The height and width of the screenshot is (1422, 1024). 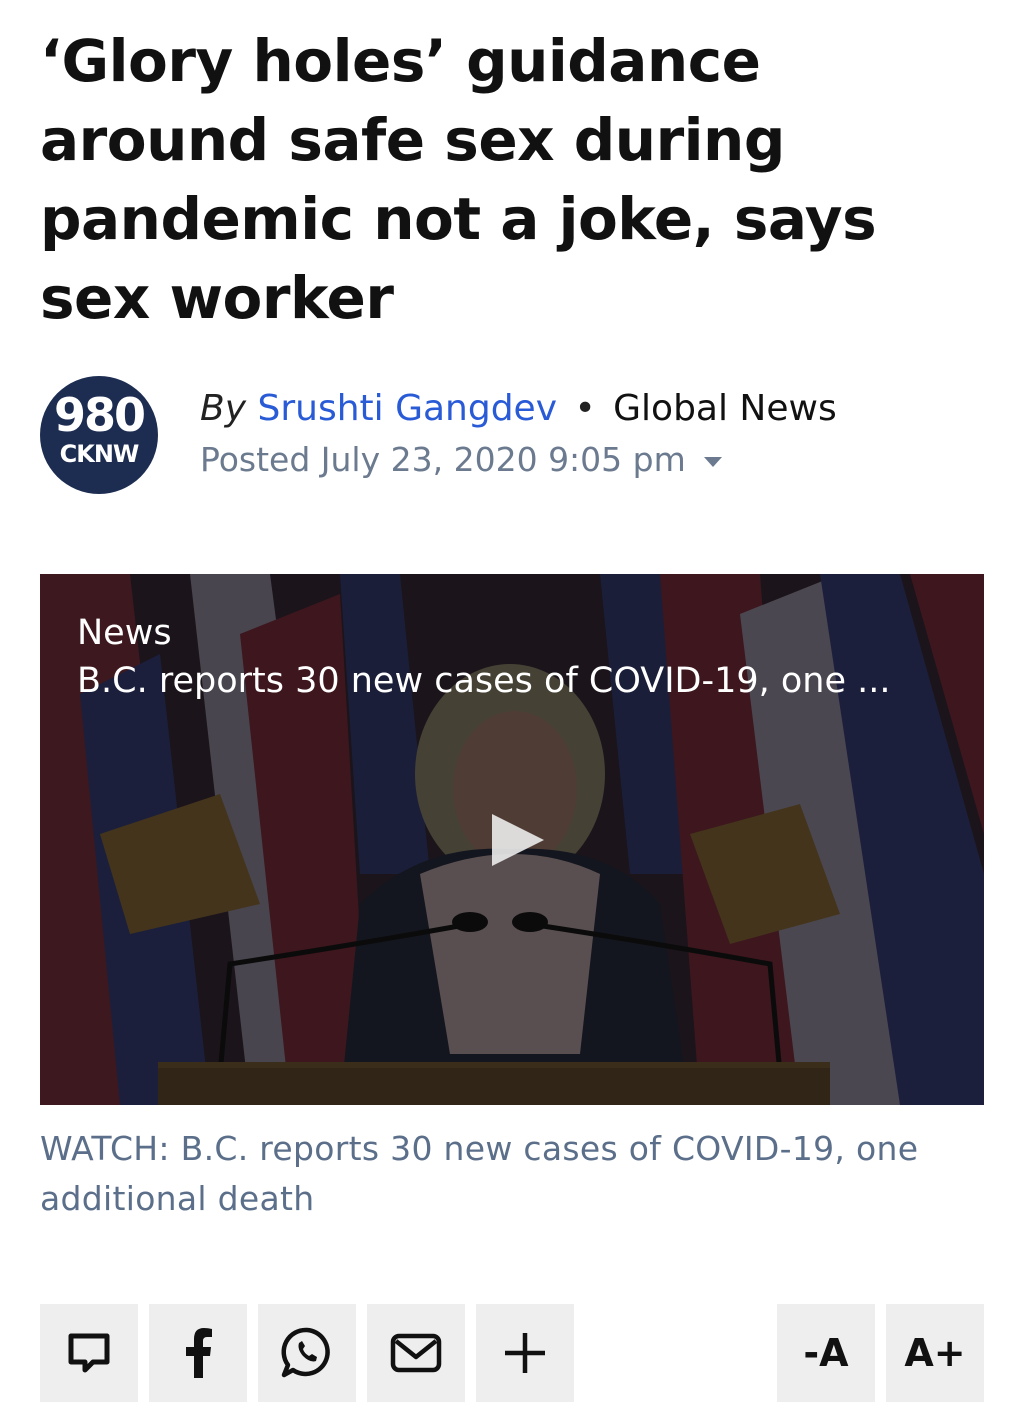 I want to click on byline-by-label: By, so click(x=223, y=408).